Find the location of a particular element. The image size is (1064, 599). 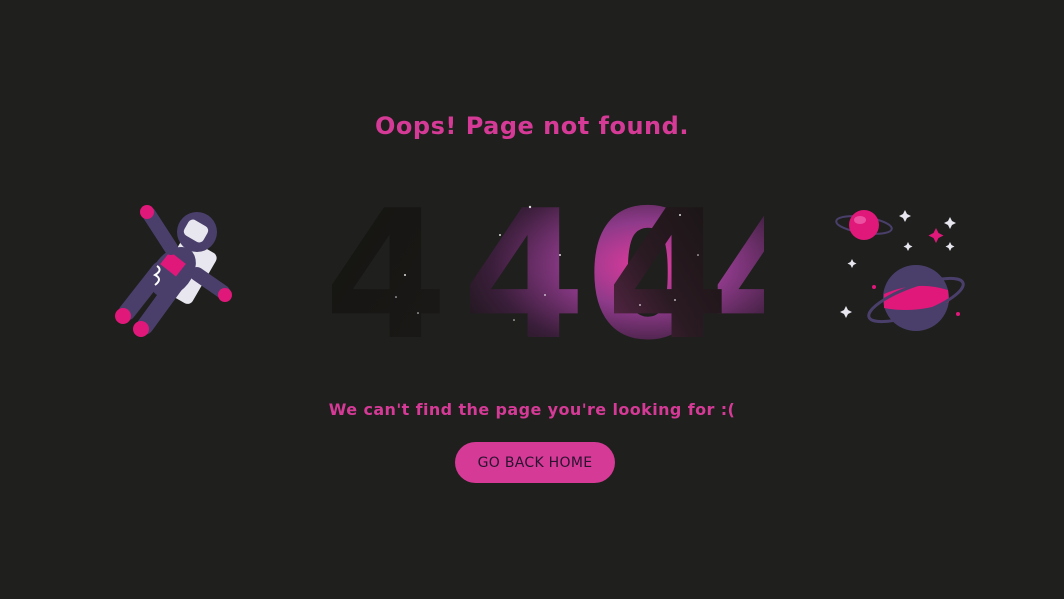

error-code-graphic: 4 404 4 is located at coordinates (532, 270).